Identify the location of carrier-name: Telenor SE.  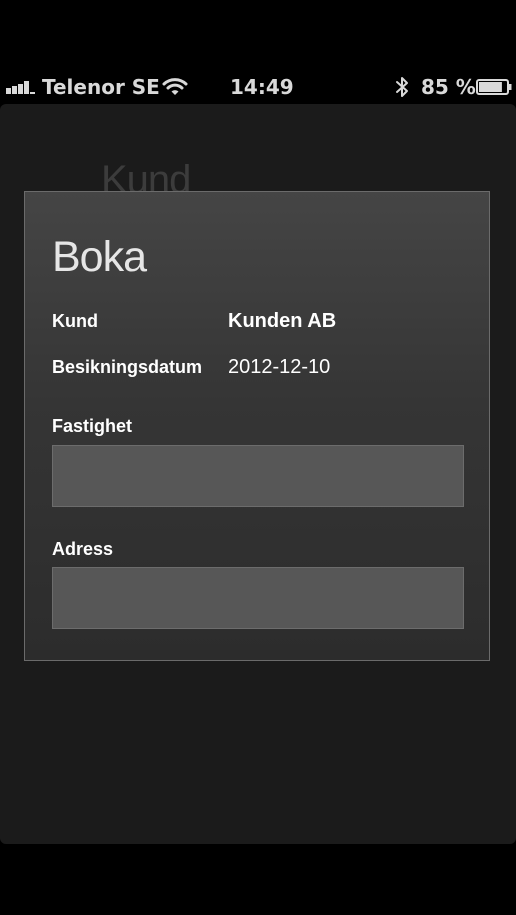
(101, 87).